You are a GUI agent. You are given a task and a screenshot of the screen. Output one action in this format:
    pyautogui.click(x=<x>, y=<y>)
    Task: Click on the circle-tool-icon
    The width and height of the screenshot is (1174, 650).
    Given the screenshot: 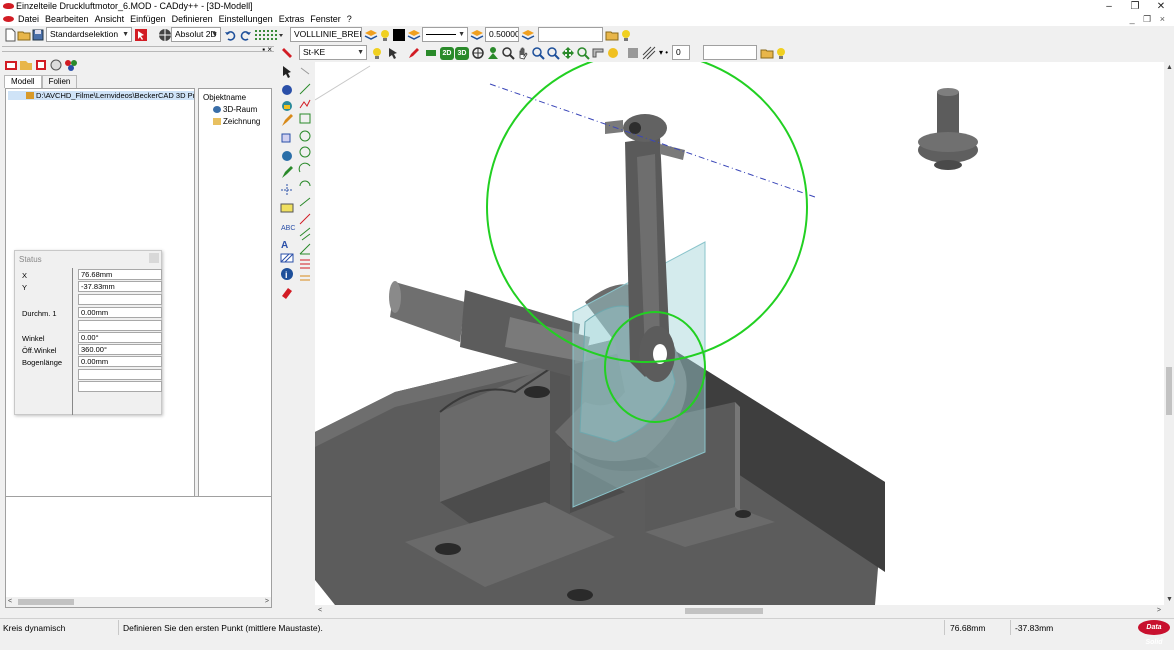 What is the action you would take?
    pyautogui.click(x=305, y=136)
    